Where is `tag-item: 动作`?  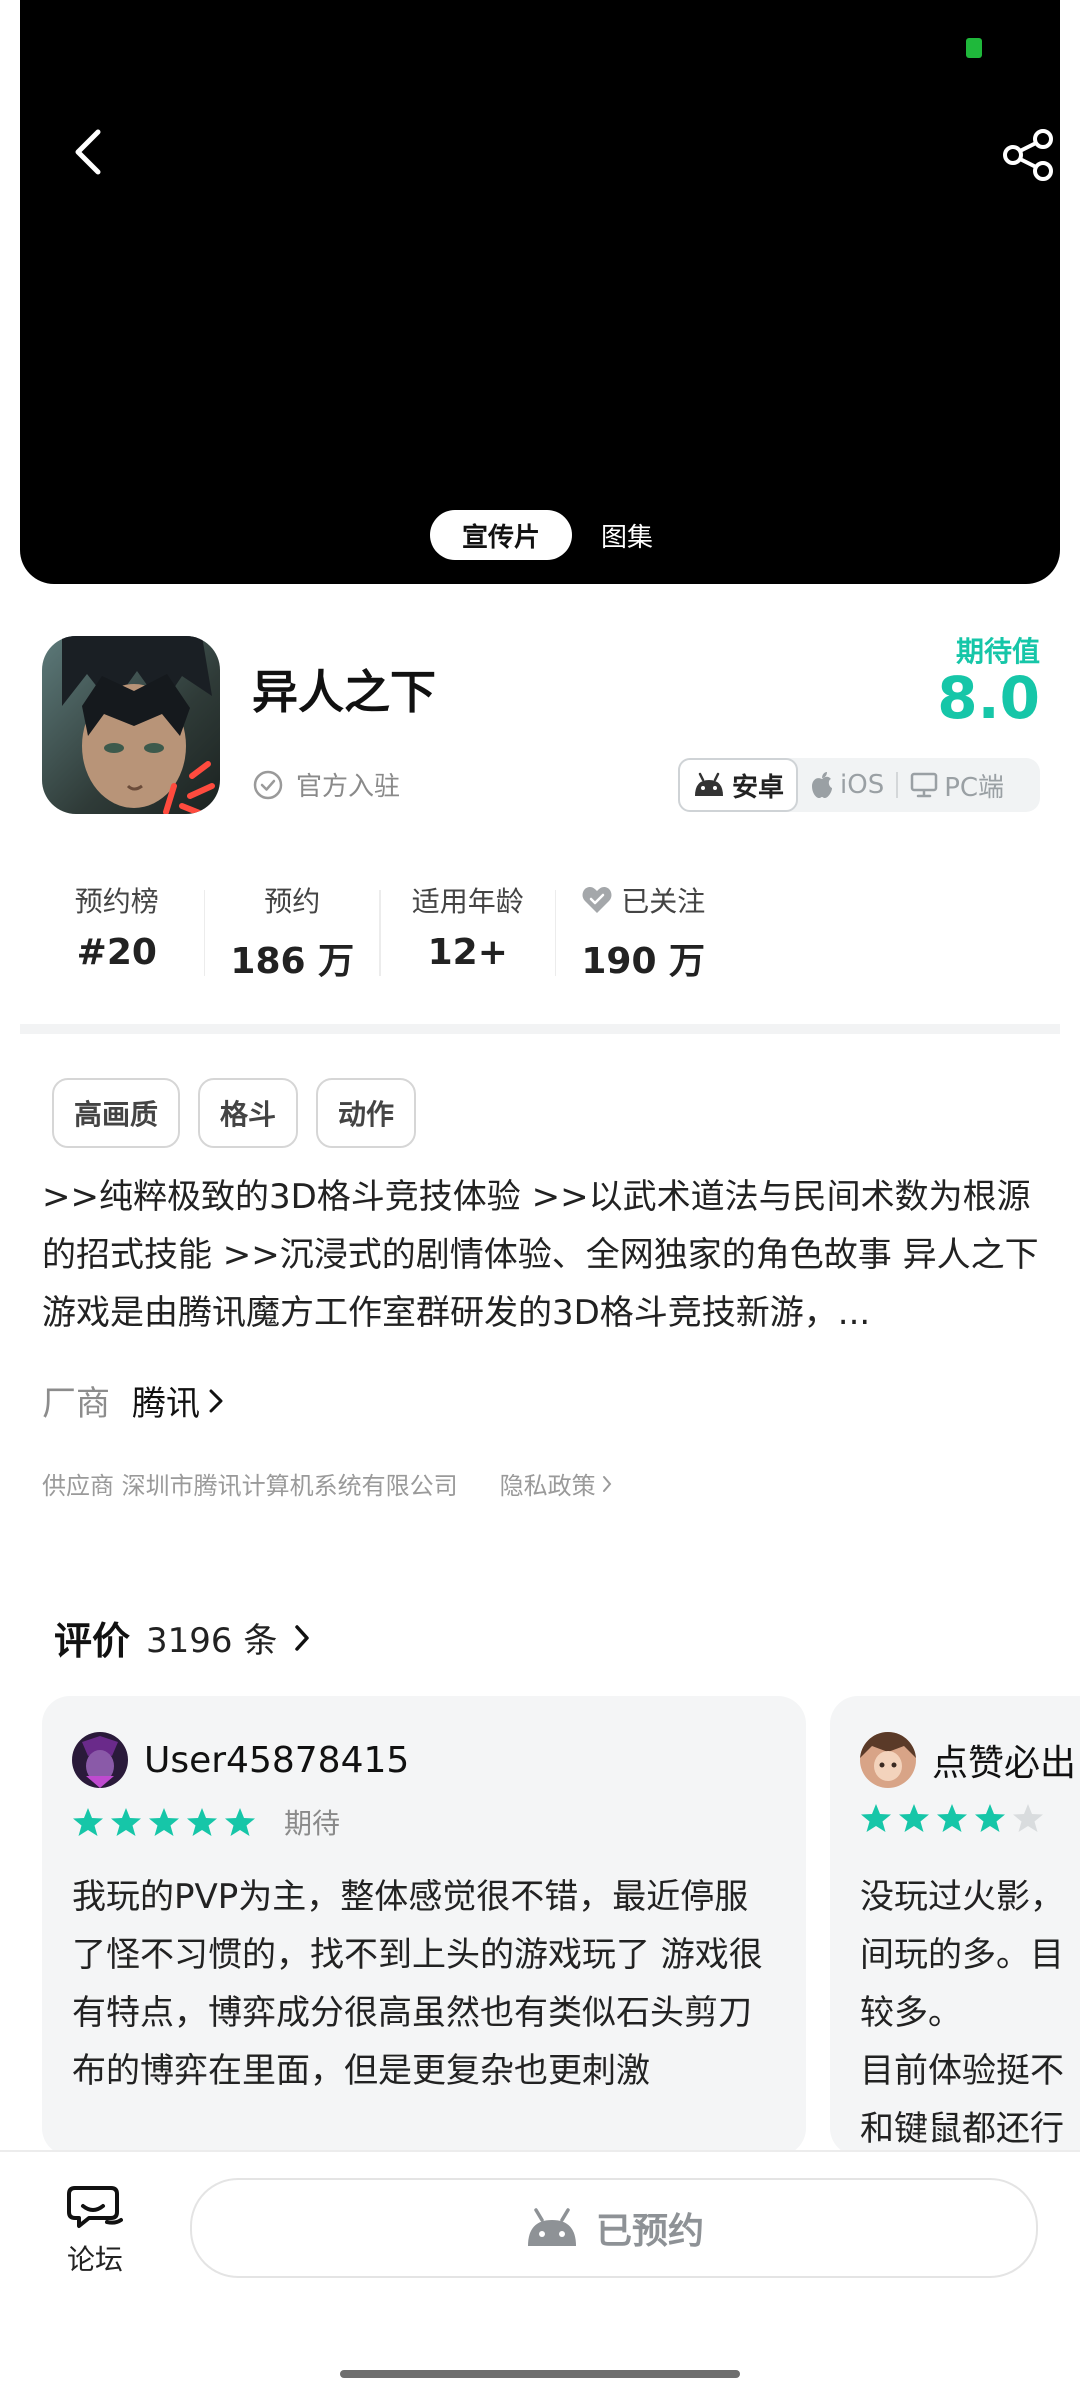
tag-item: 动作 is located at coordinates (366, 1113).